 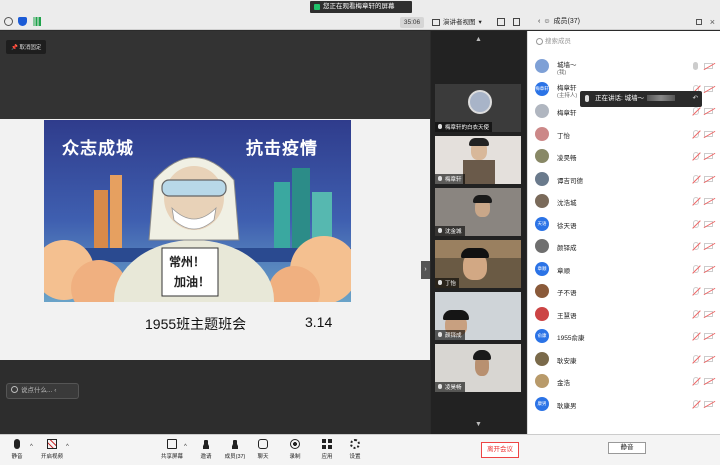 What do you see at coordinates (295, 449) in the screenshot?
I see `record-button: 录制` at bounding box center [295, 449].